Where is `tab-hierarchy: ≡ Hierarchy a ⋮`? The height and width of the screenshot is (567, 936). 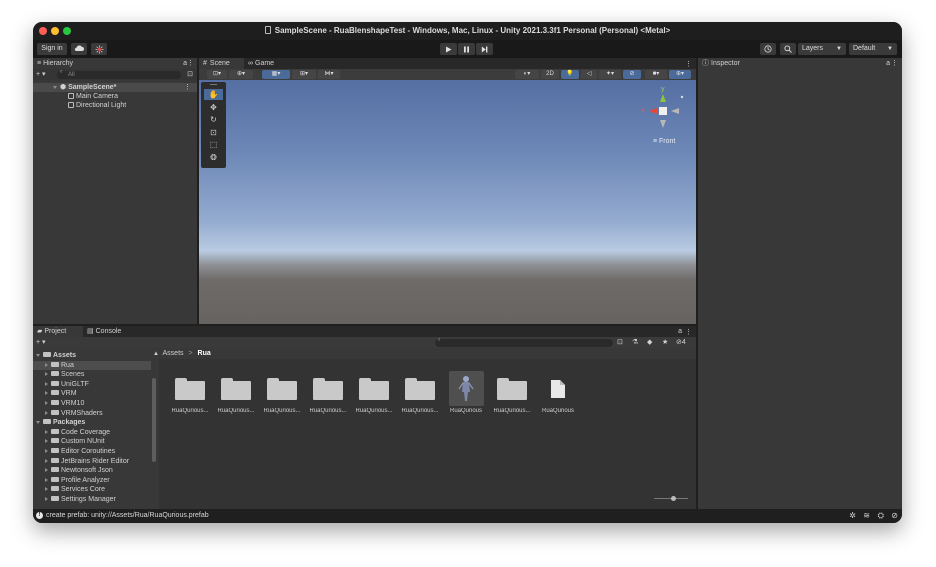 tab-hierarchy: ≡ Hierarchy a ⋮ is located at coordinates (115, 63).